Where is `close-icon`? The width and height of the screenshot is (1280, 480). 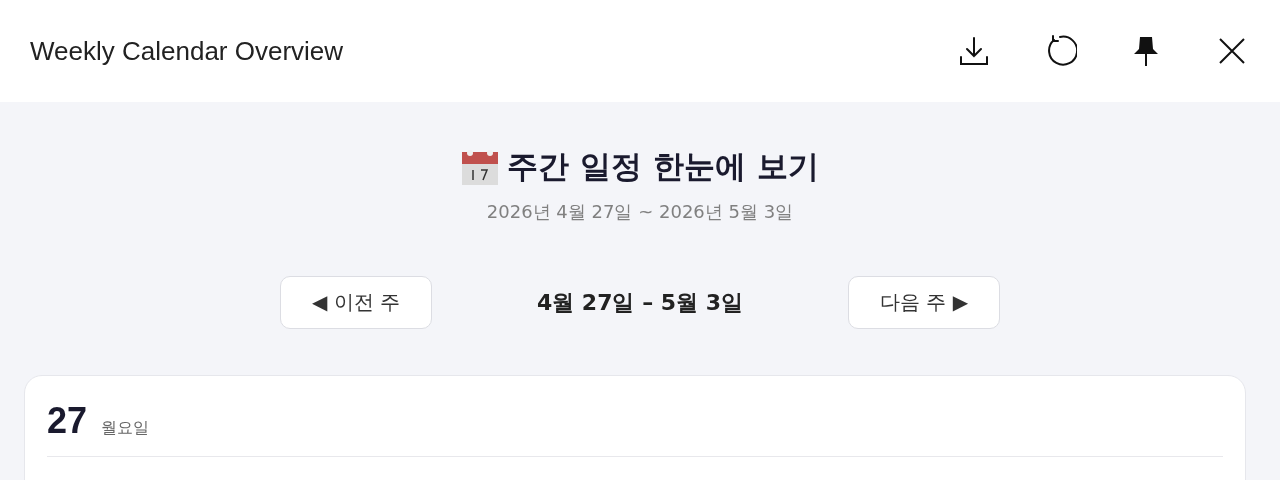
close-icon is located at coordinates (1232, 51).